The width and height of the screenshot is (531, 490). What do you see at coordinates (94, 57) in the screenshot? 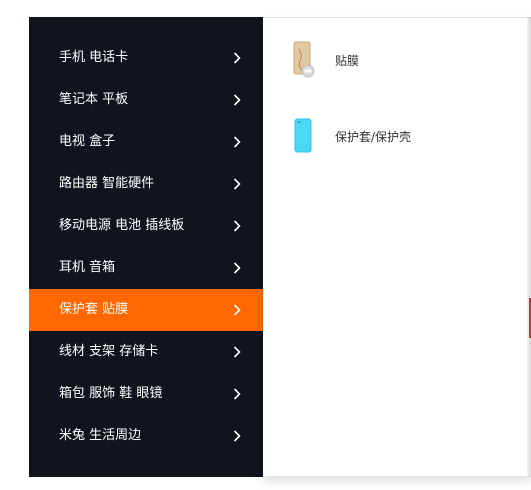
I see `category-item-label: 手机 电话卡` at bounding box center [94, 57].